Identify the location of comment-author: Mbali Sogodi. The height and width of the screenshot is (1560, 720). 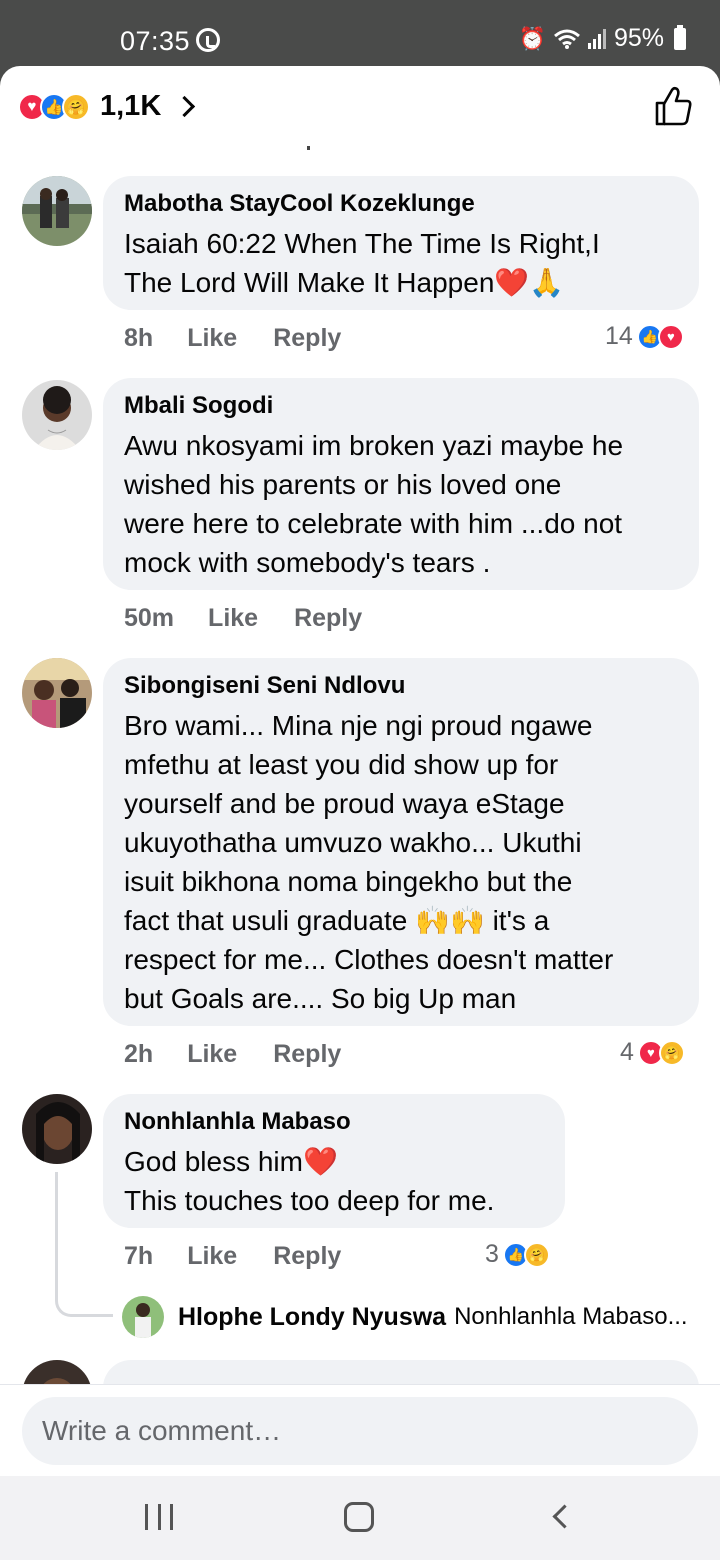
(401, 406).